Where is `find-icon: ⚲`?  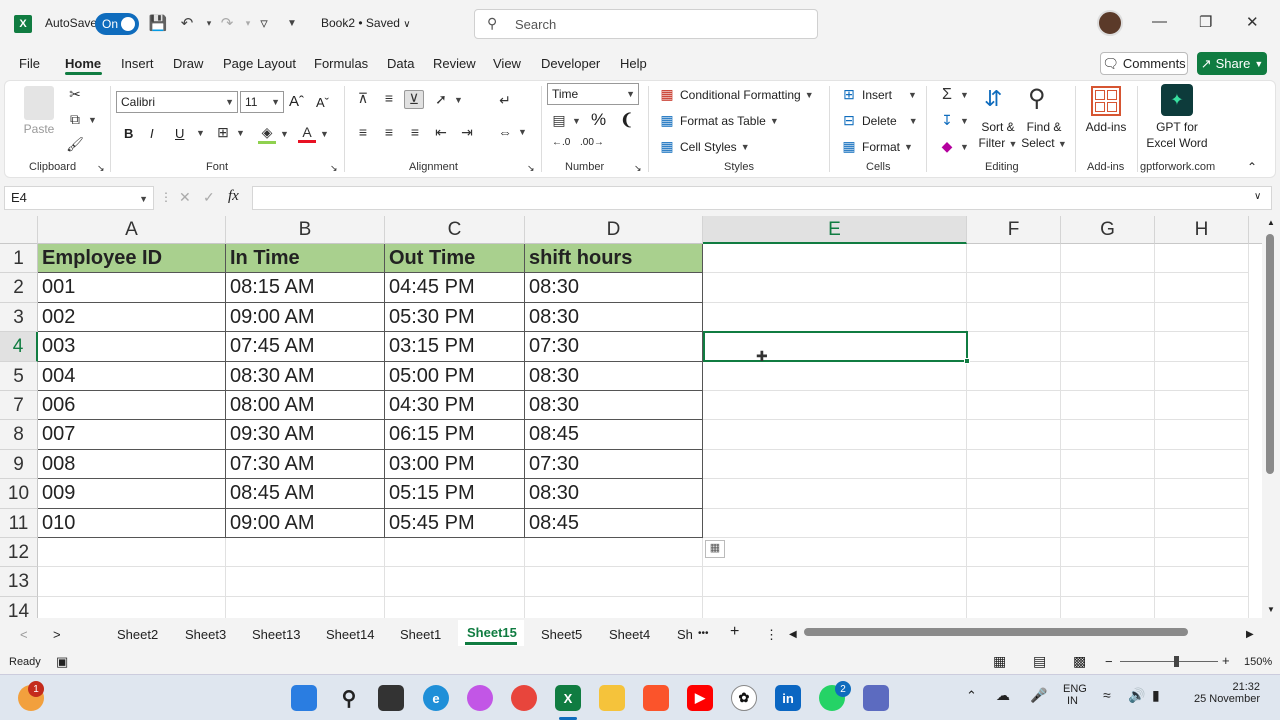 find-icon: ⚲ is located at coordinates (1037, 98).